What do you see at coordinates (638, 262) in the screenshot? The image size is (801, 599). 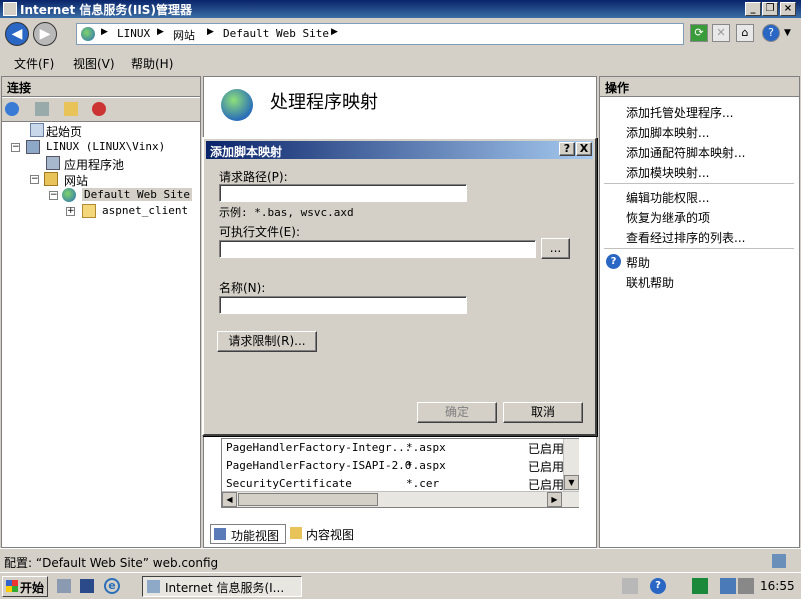 I see `action-help: 帮助` at bounding box center [638, 262].